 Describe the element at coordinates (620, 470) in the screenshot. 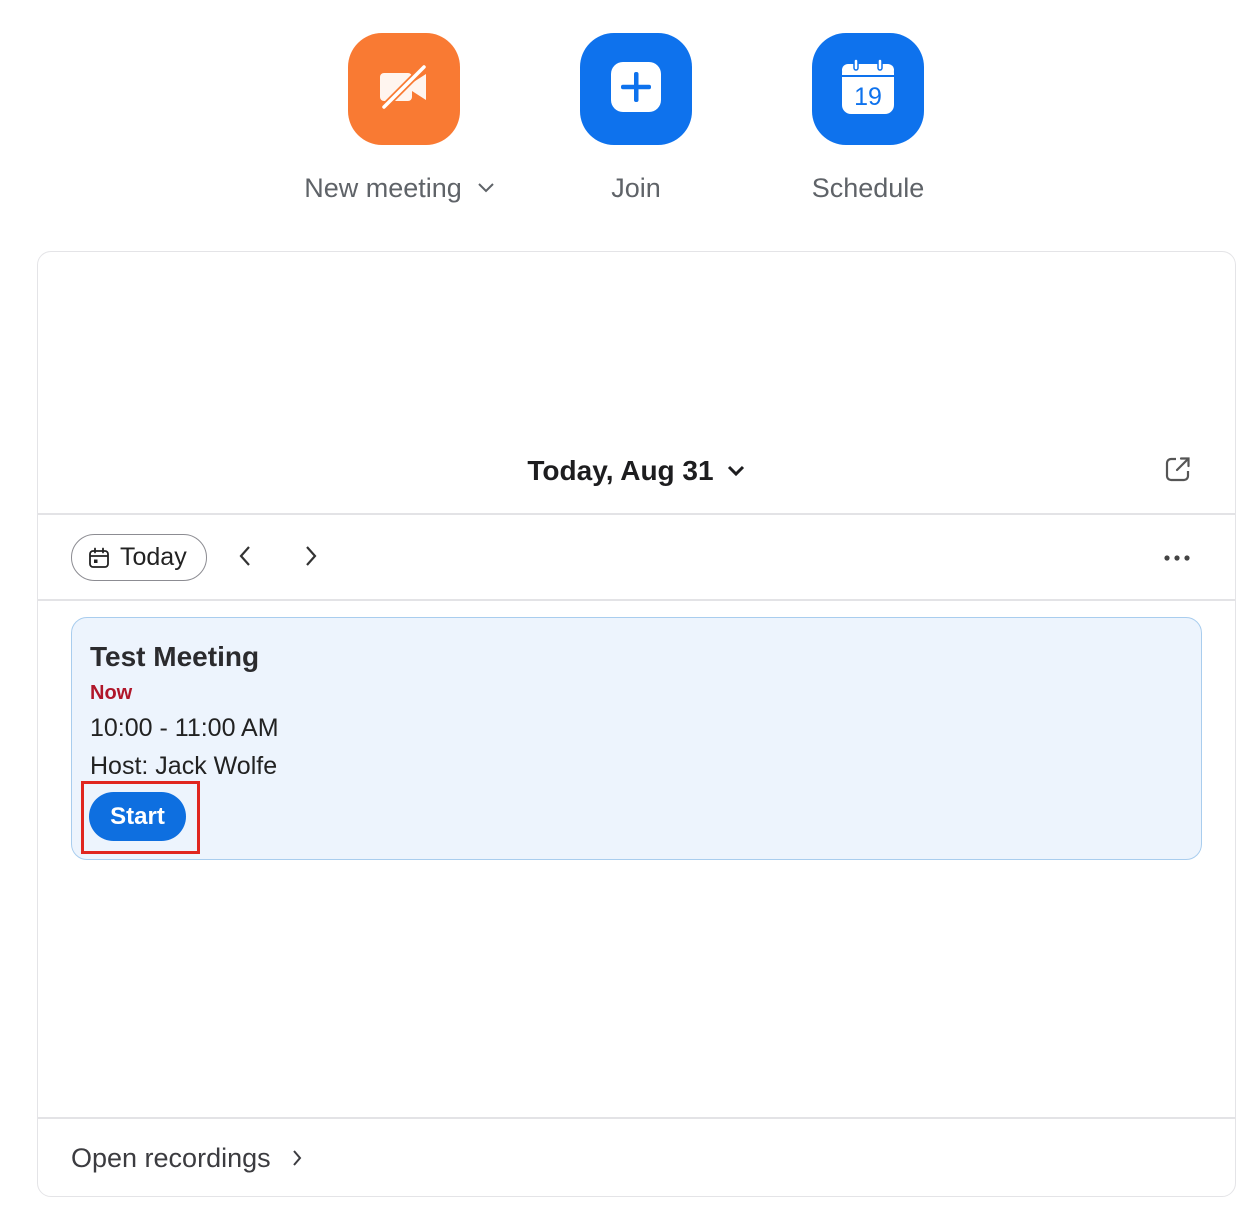

I see `date-title: Today, Aug 31` at that location.